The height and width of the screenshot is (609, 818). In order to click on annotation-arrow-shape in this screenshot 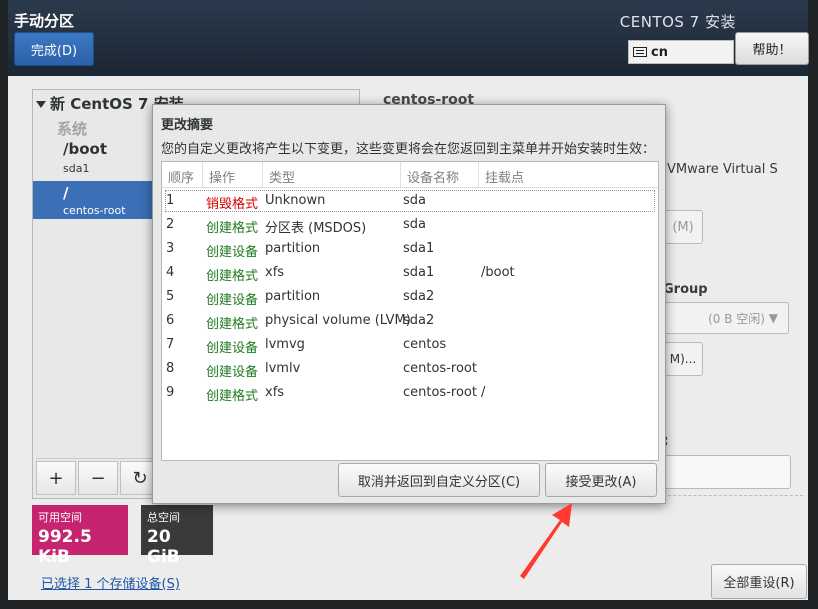, I will do `click(546, 541)`.